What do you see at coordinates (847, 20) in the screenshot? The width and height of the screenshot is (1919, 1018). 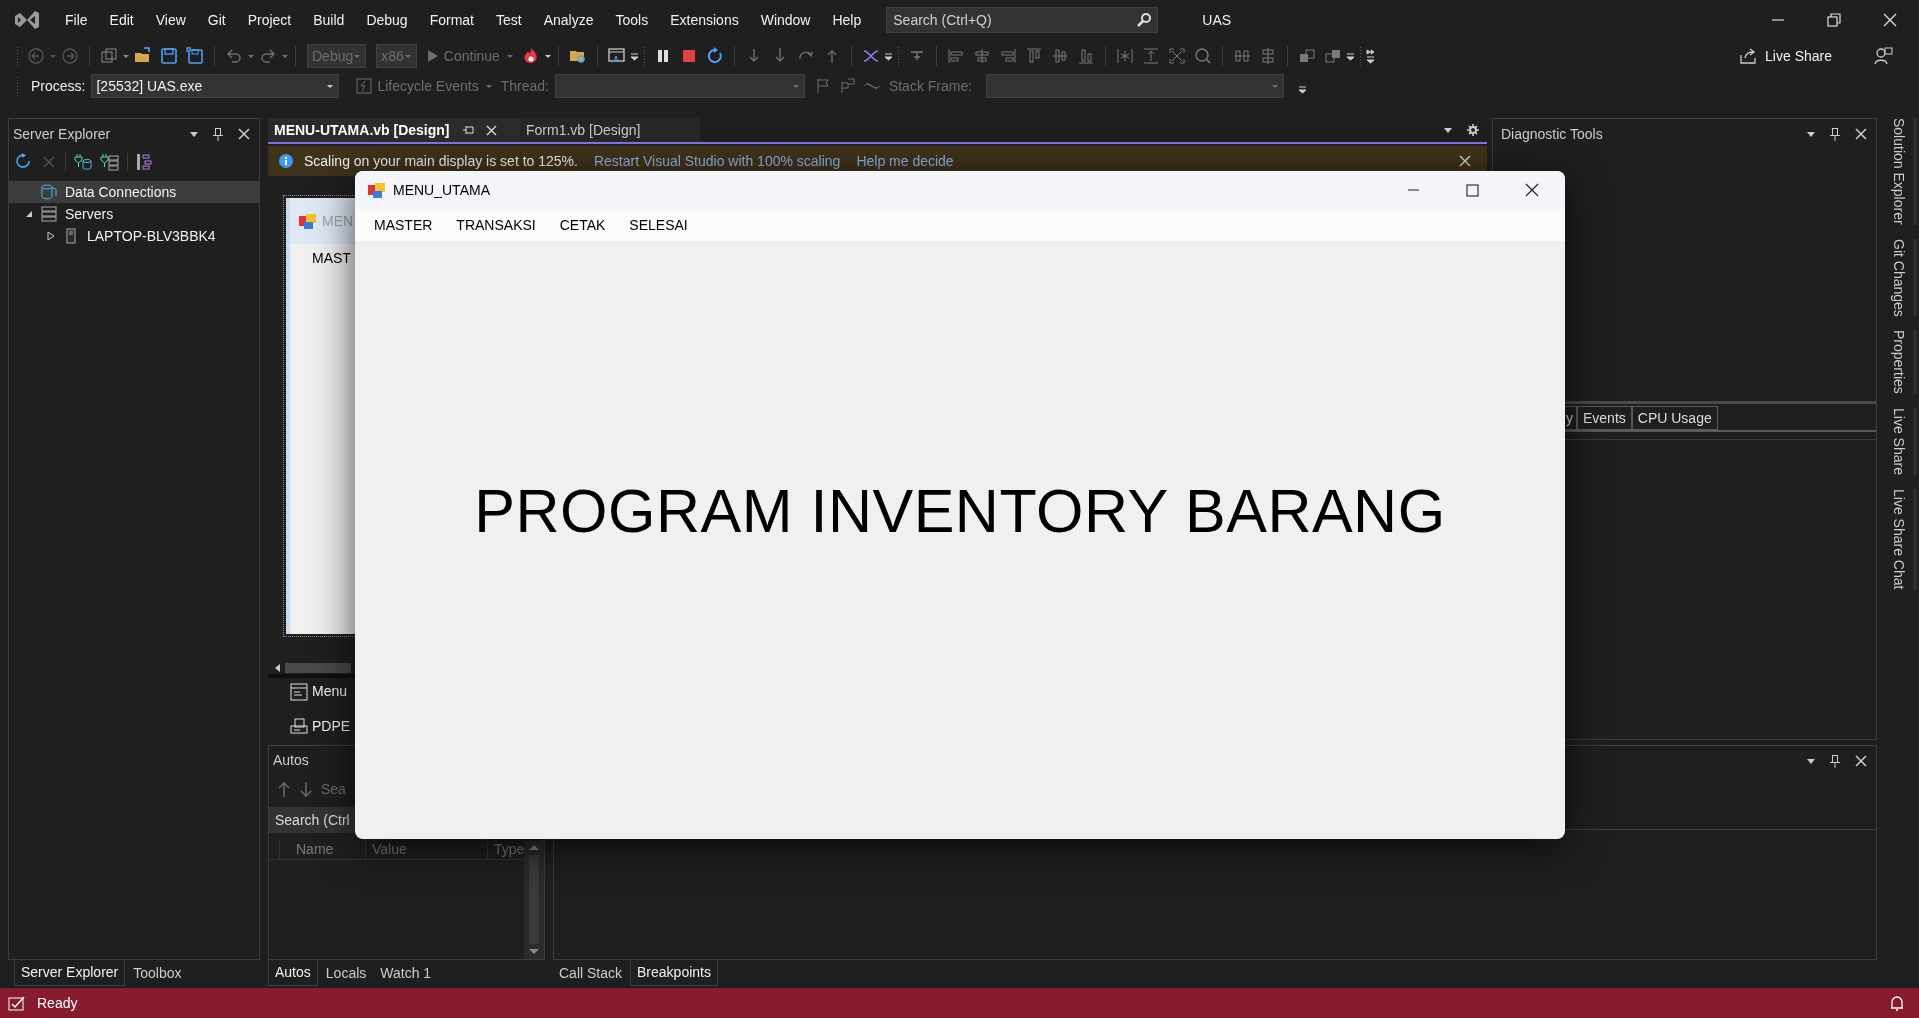 I see `main-nav-item: Help` at bounding box center [847, 20].